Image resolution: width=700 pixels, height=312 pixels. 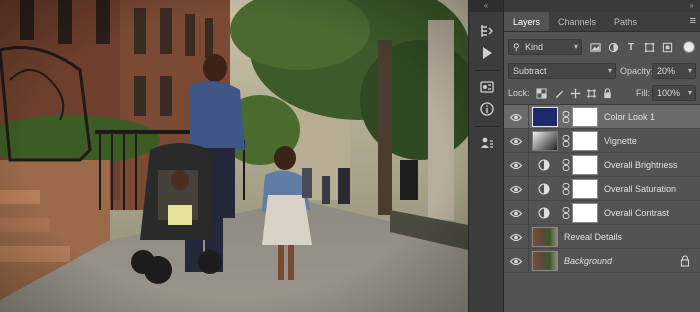 What do you see at coordinates (689, 47) in the screenshot?
I see `filter-toggle` at bounding box center [689, 47].